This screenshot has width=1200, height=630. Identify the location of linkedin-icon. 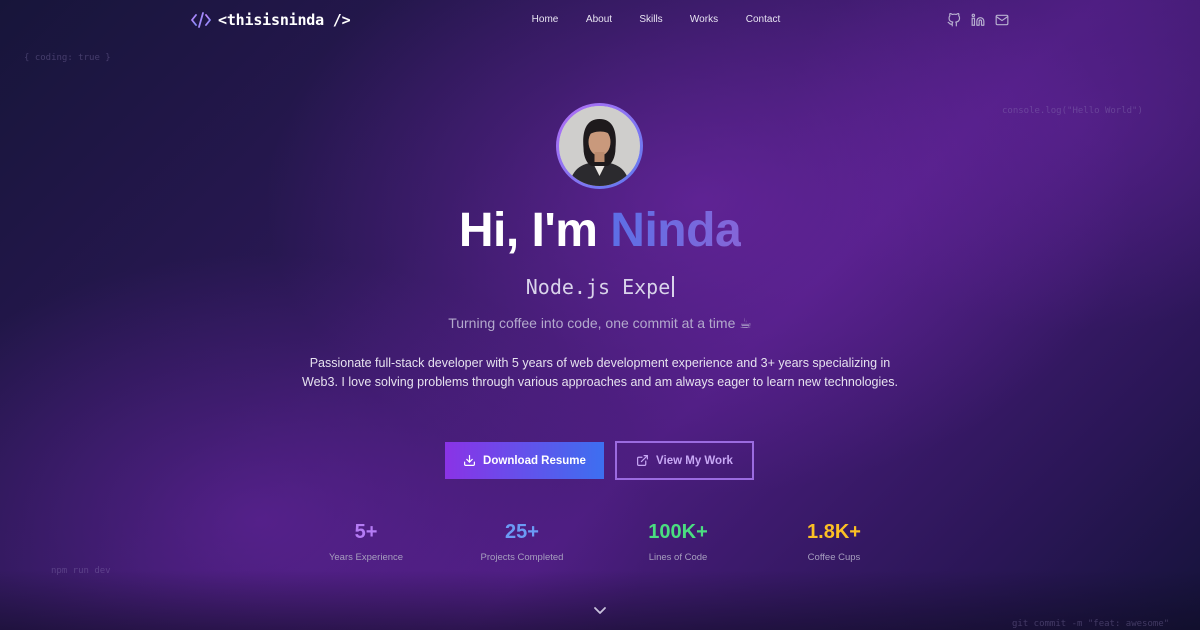
(978, 20).